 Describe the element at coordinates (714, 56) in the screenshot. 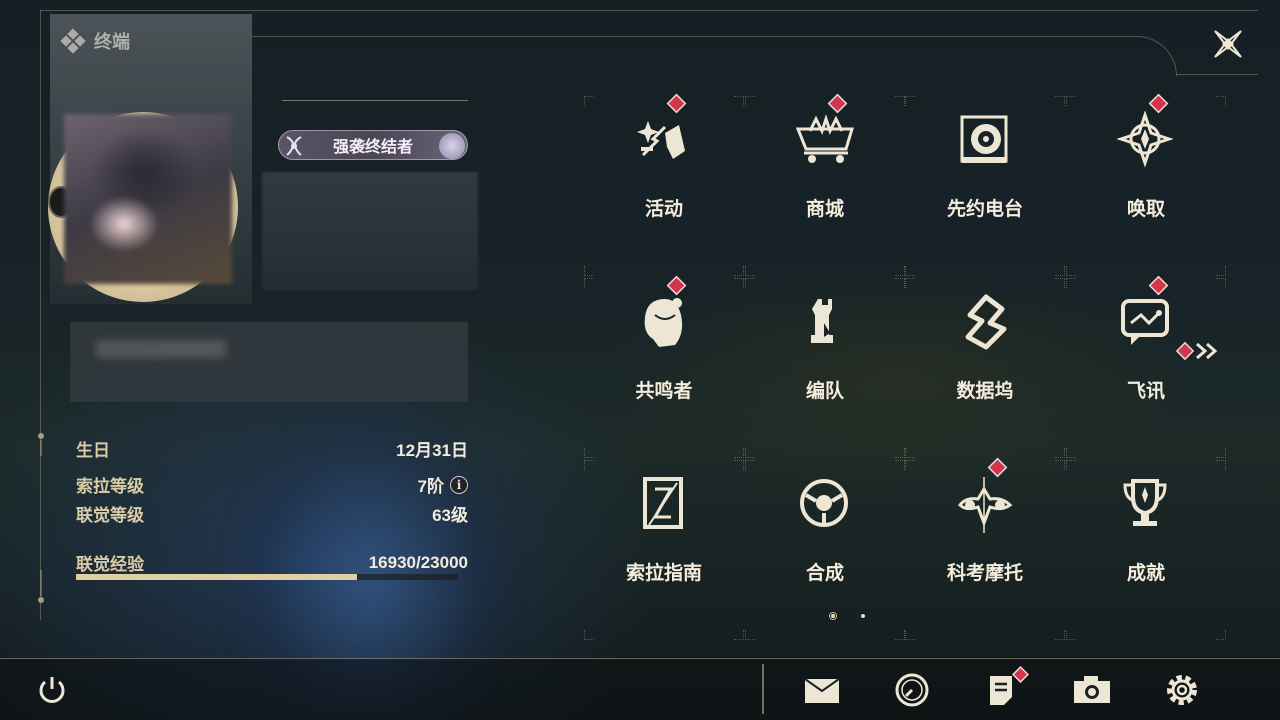

I see `frame-arc` at that location.